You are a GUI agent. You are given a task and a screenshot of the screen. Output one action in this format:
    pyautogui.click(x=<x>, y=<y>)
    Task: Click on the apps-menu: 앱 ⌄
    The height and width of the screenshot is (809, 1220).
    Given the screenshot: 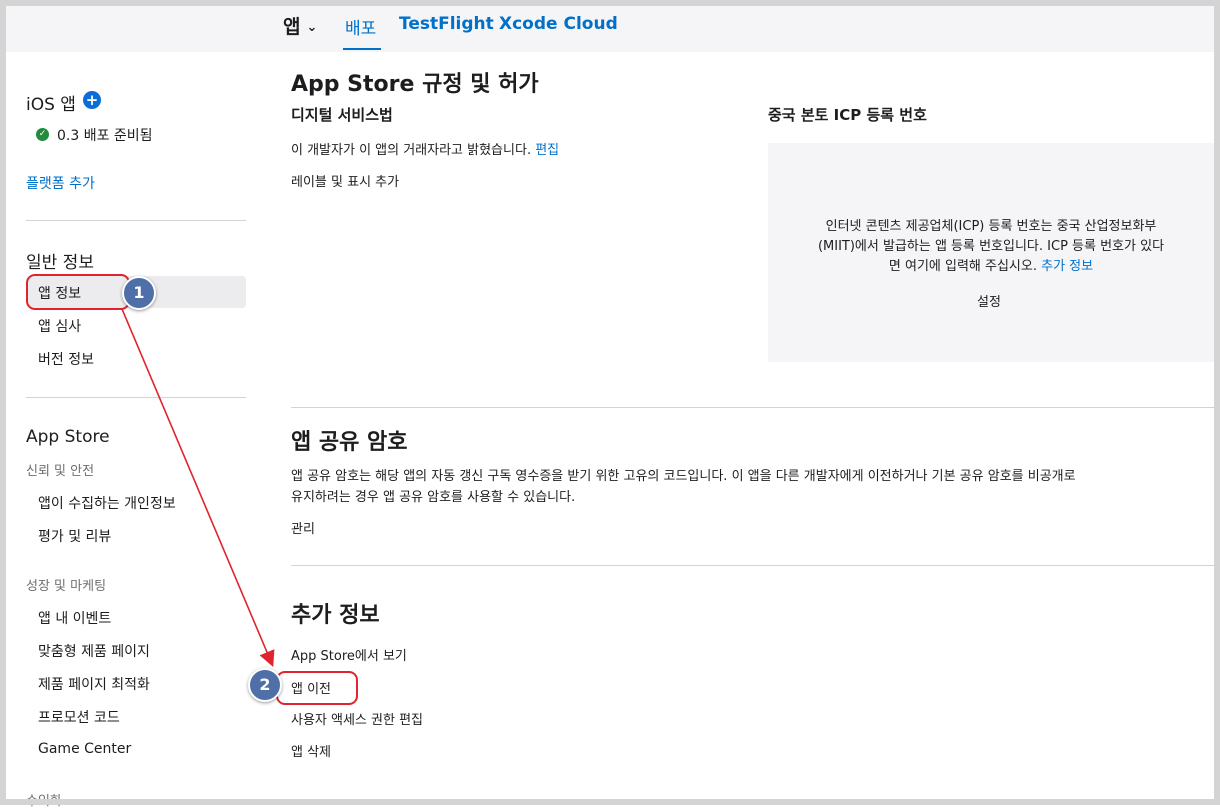 What is the action you would take?
    pyautogui.click(x=300, y=25)
    